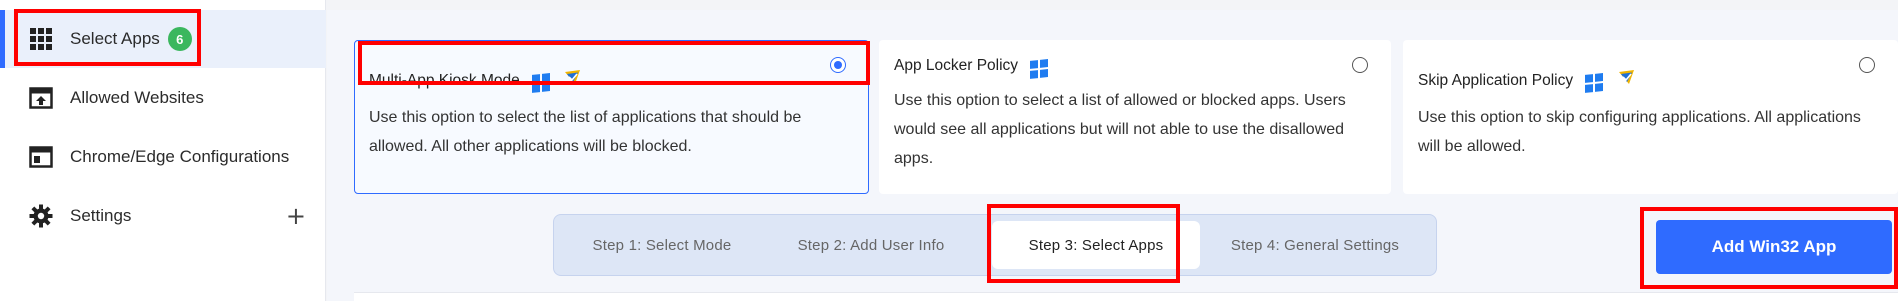 The image size is (1898, 301). I want to click on step-add-user-info: Step 2: Add User Info, so click(871, 245).